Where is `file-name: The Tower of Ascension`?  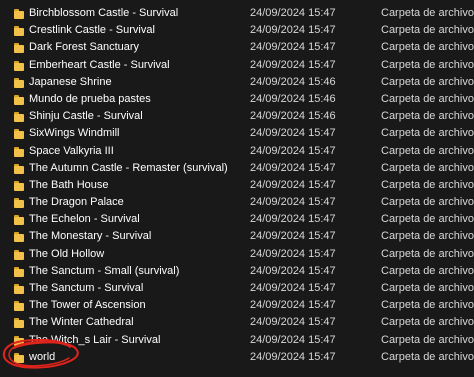 file-name: The Tower of Ascension is located at coordinates (87, 305).